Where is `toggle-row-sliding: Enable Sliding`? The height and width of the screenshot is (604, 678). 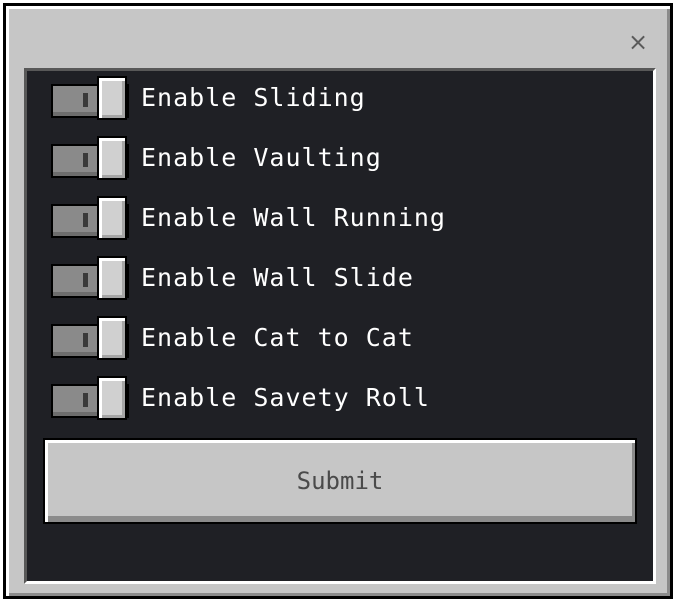 toggle-row-sliding: Enable Sliding is located at coordinates (208, 97).